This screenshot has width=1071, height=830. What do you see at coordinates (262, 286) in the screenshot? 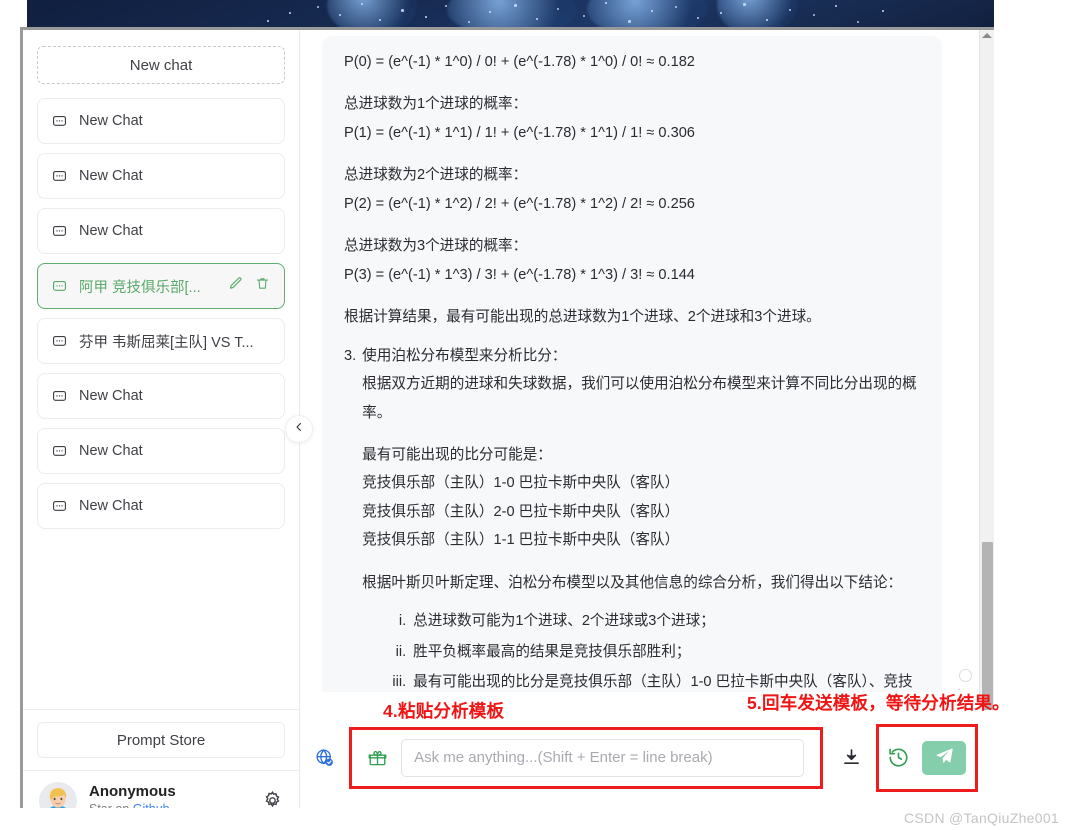
I see `trash-icon` at bounding box center [262, 286].